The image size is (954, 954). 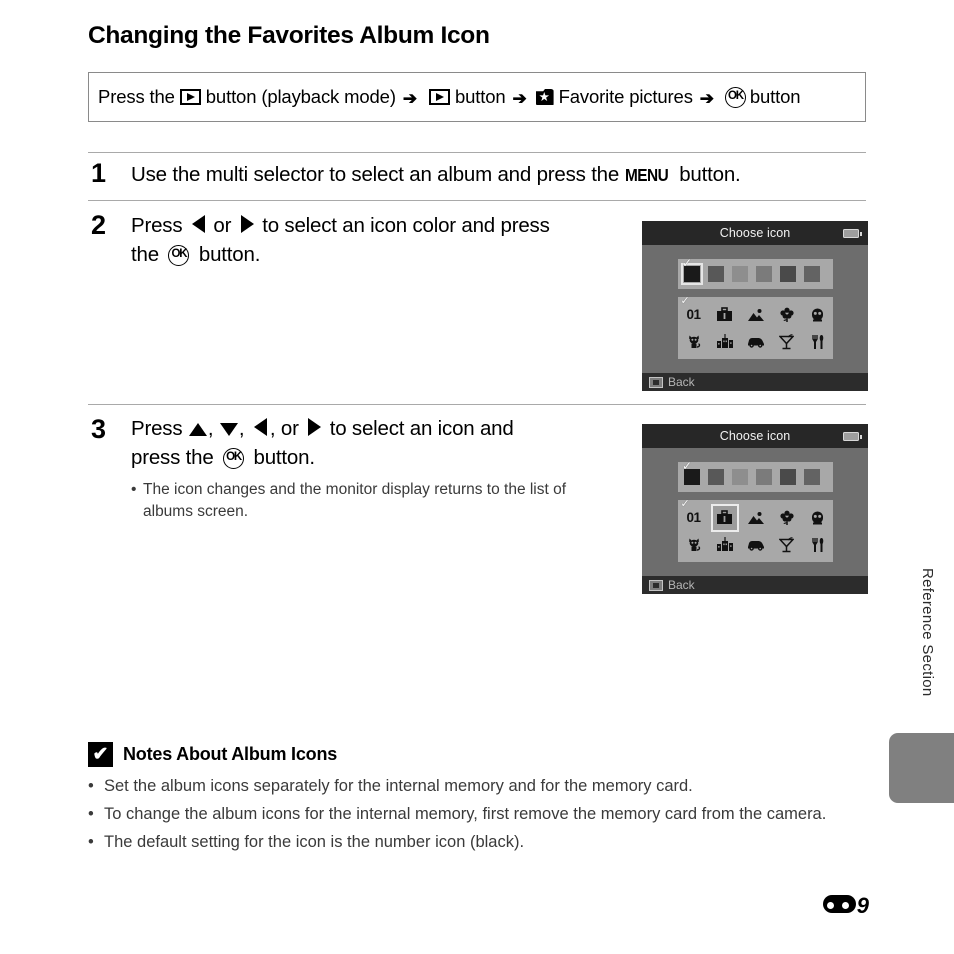 I want to click on car-icon, so click(x=755, y=546).